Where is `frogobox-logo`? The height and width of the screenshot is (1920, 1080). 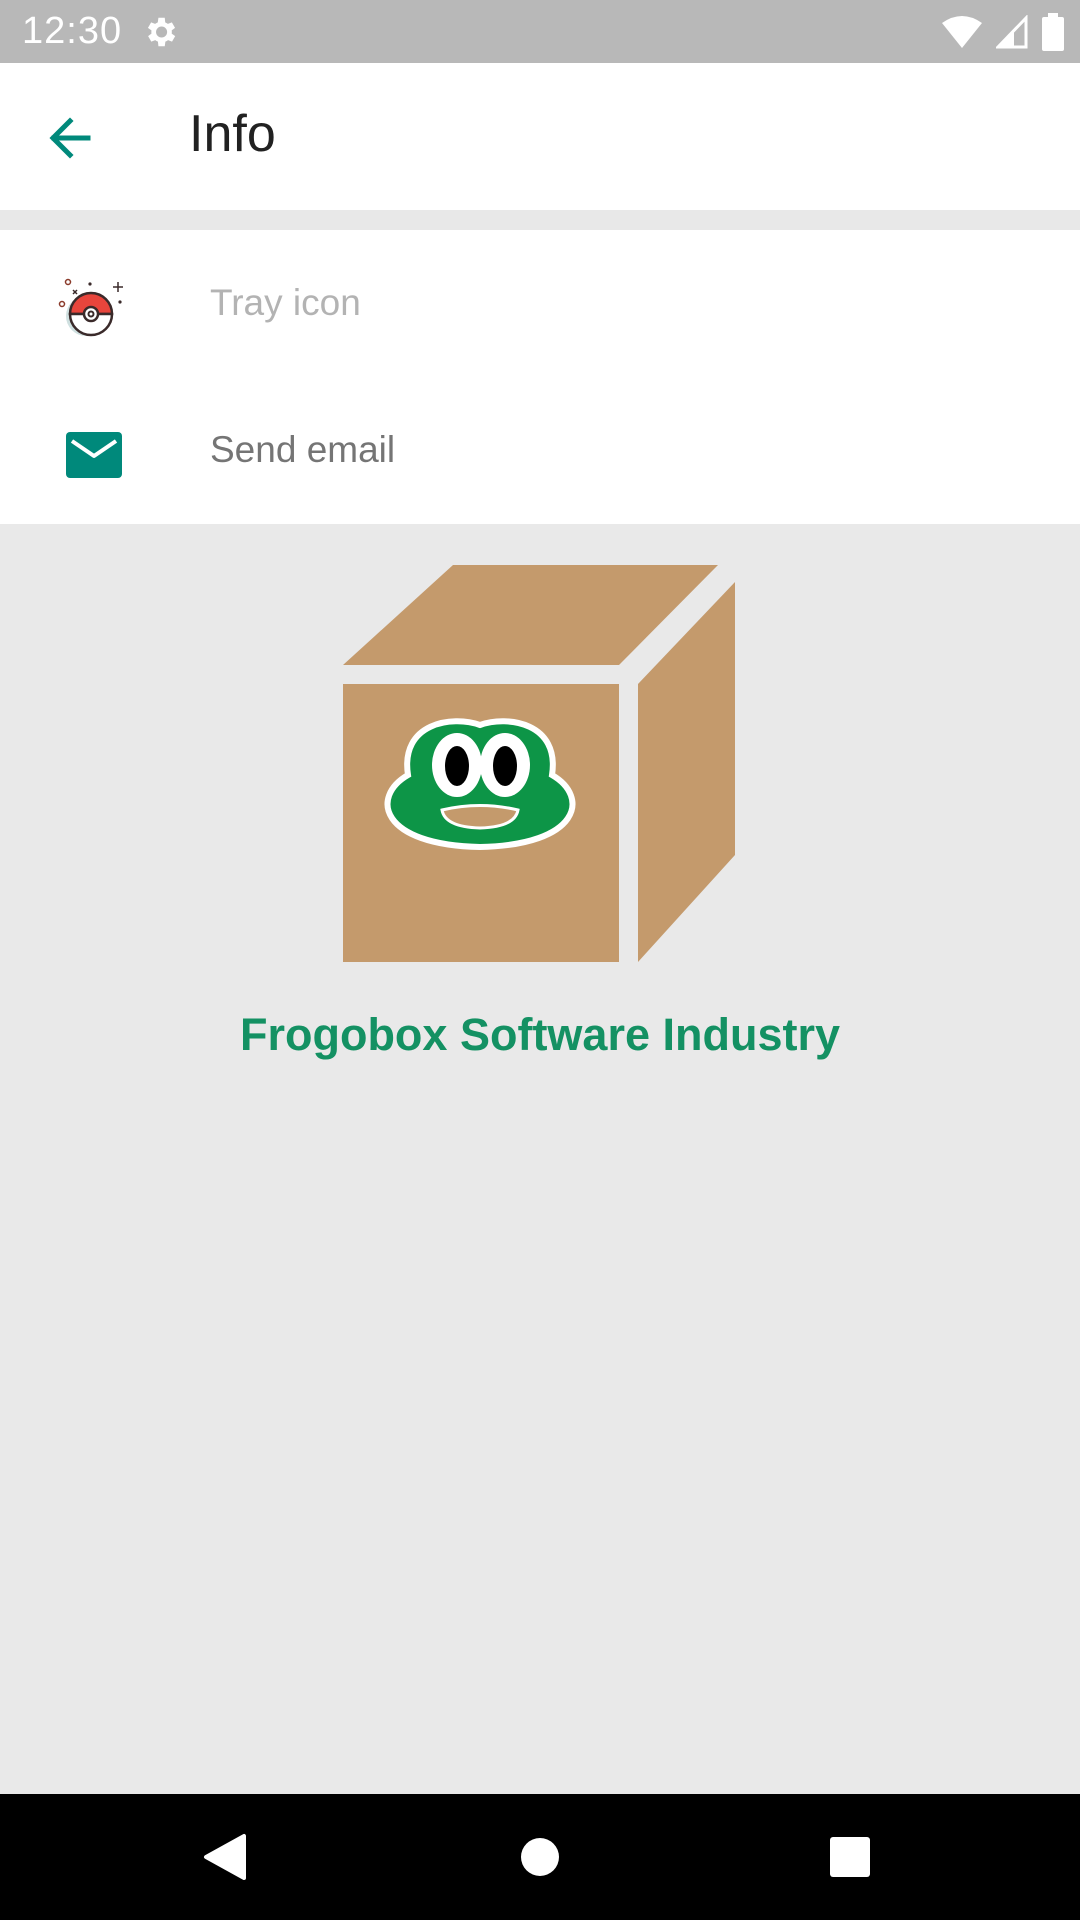 frogobox-logo is located at coordinates (539, 763).